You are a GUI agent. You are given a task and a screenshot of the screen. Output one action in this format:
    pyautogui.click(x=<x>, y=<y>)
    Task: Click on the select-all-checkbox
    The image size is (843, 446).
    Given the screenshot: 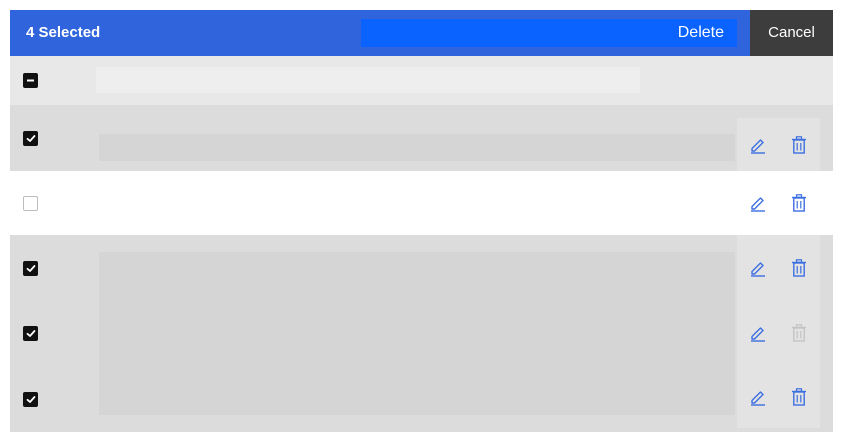 What is the action you would take?
    pyautogui.click(x=30, y=80)
    